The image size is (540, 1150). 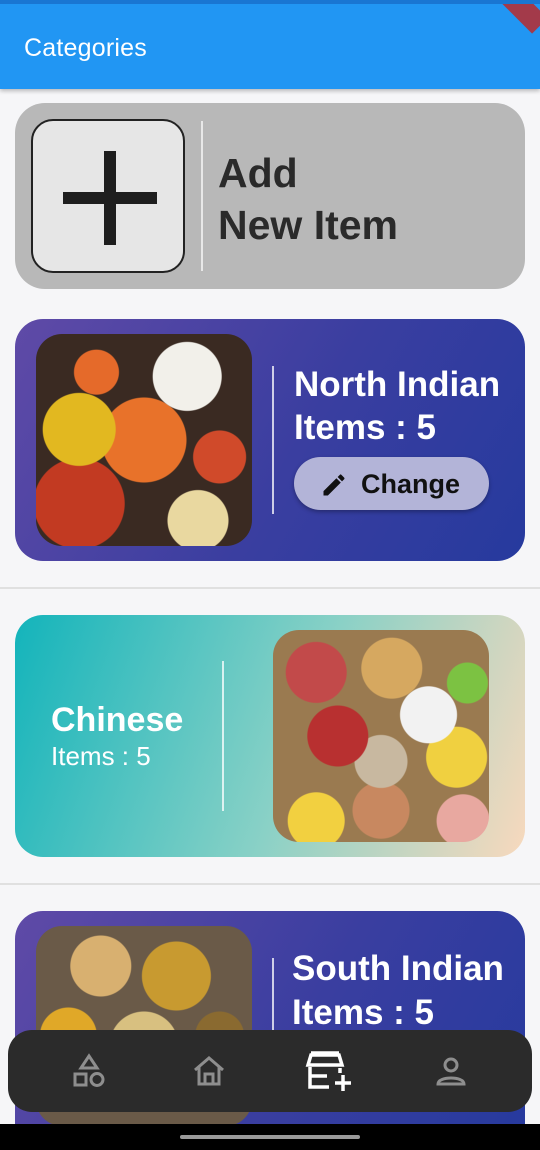 I want to click on system-navigation-bar, so click(x=270, y=1137).